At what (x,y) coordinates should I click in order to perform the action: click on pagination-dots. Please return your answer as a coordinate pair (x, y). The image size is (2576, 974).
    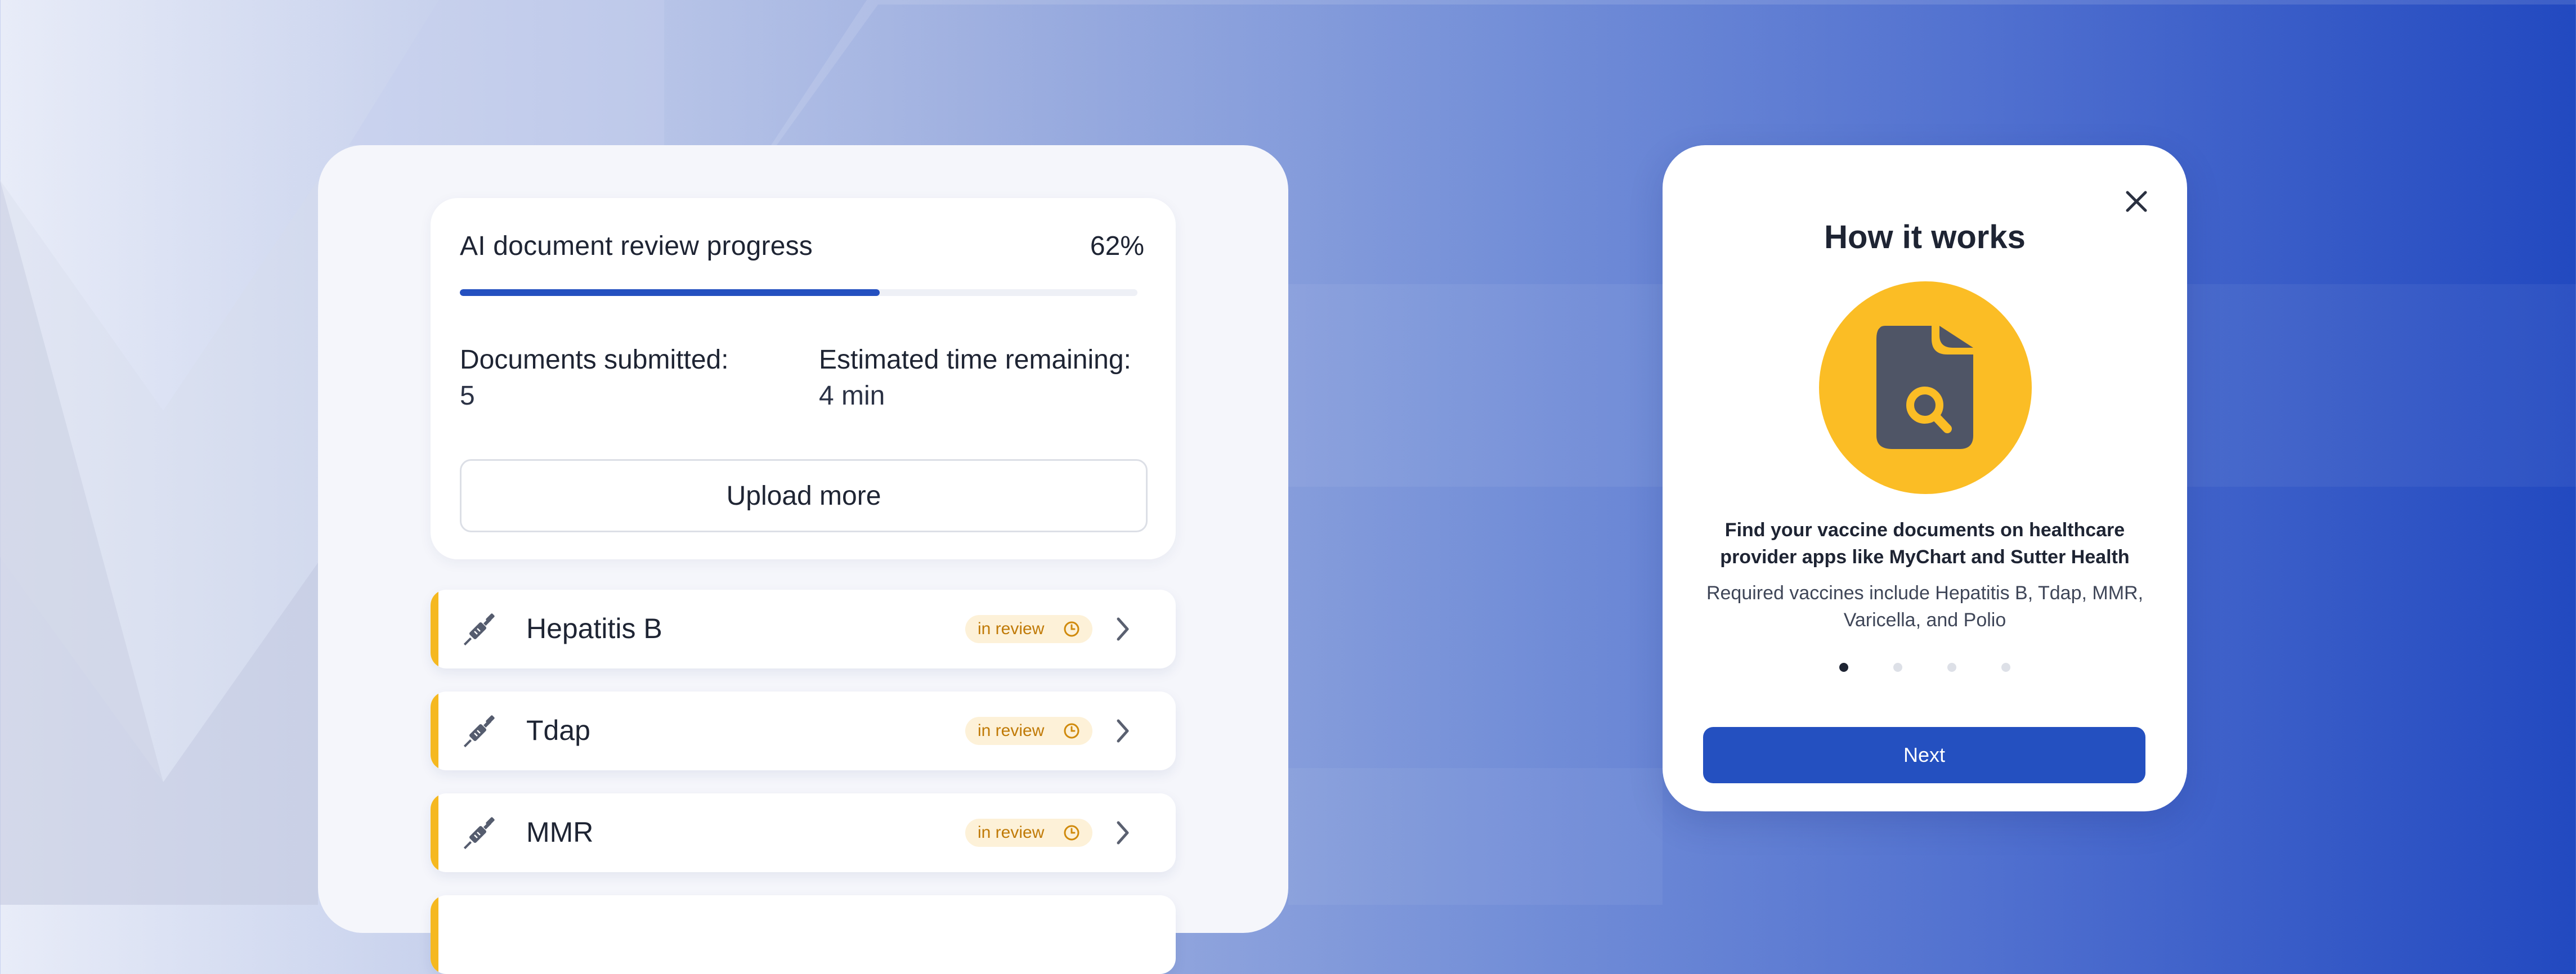
    Looking at the image, I should click on (1925, 667).